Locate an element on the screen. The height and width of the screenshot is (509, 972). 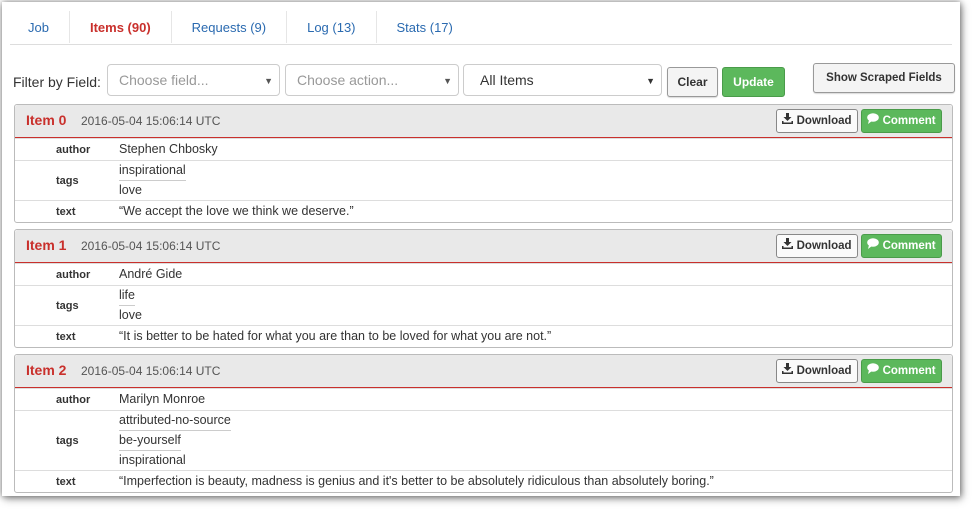
show-scraped-fields-button: Show Scraped Fields is located at coordinates (884, 78).